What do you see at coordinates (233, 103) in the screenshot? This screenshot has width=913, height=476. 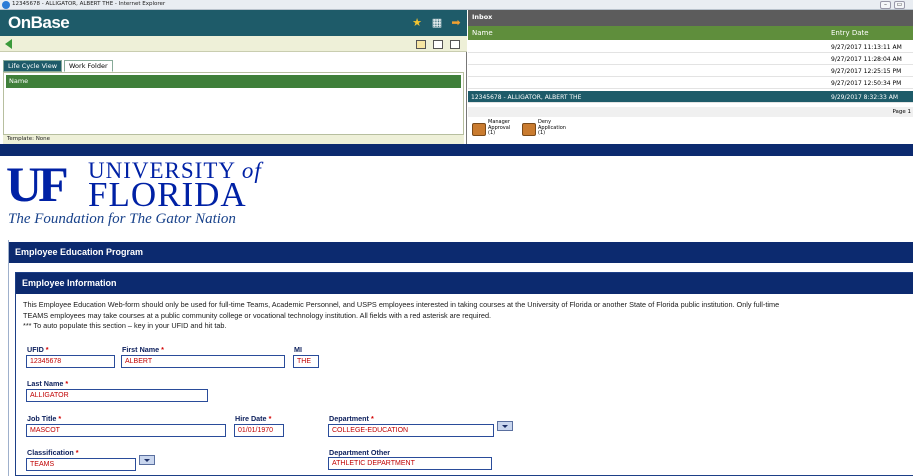 I see `work-folder-panel: Name` at bounding box center [233, 103].